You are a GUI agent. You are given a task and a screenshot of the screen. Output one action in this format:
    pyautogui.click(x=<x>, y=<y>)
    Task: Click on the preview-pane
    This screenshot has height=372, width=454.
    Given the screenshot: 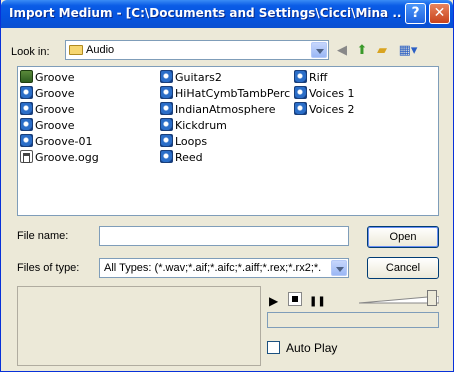 What is the action you would take?
    pyautogui.click(x=139, y=326)
    